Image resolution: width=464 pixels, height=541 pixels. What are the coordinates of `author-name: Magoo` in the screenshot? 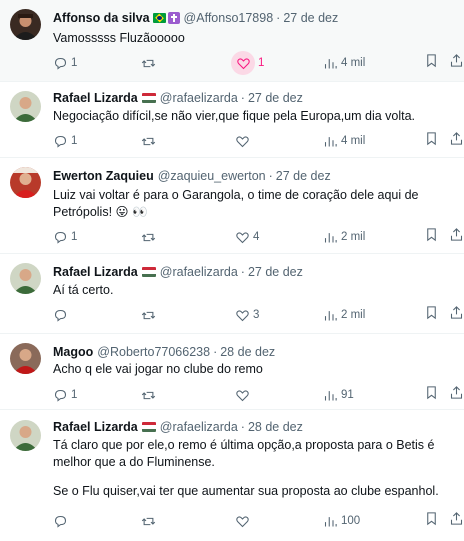 It's located at (73, 352).